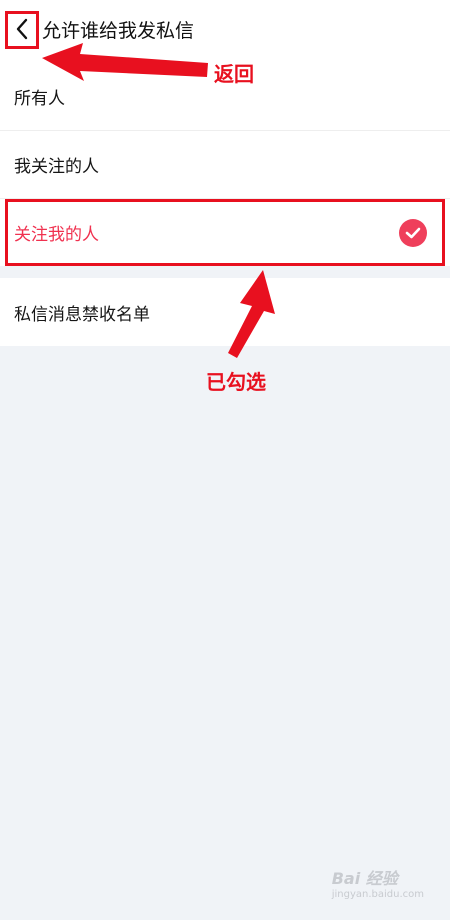  What do you see at coordinates (234, 74) in the screenshot?
I see `back-annotation-label: 返回` at bounding box center [234, 74].